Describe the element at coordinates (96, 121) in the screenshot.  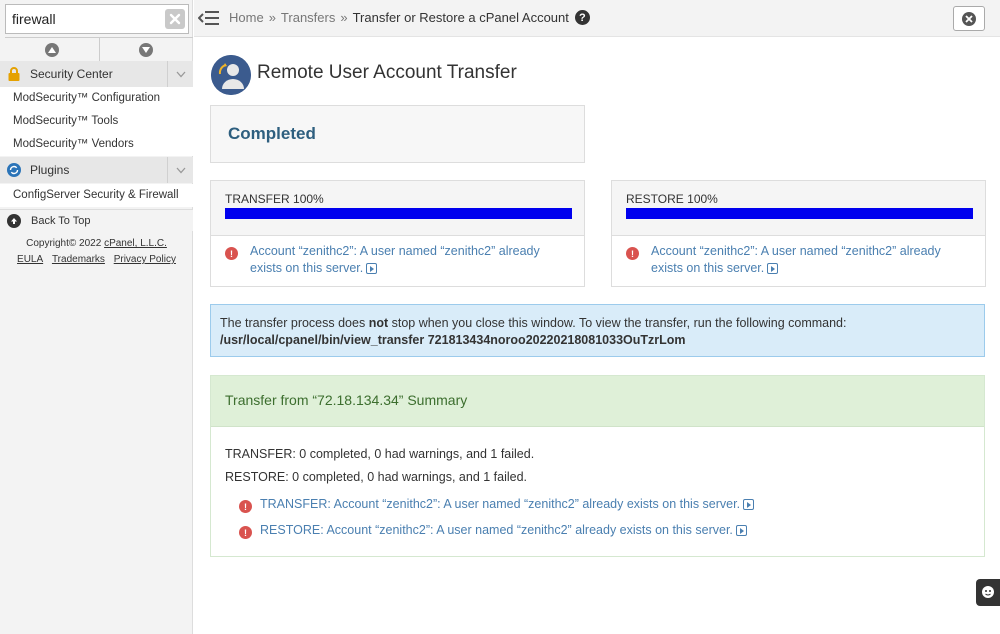
I see `sidebar-item-modsecurity-tools: ModSecurity™ Tools` at that location.